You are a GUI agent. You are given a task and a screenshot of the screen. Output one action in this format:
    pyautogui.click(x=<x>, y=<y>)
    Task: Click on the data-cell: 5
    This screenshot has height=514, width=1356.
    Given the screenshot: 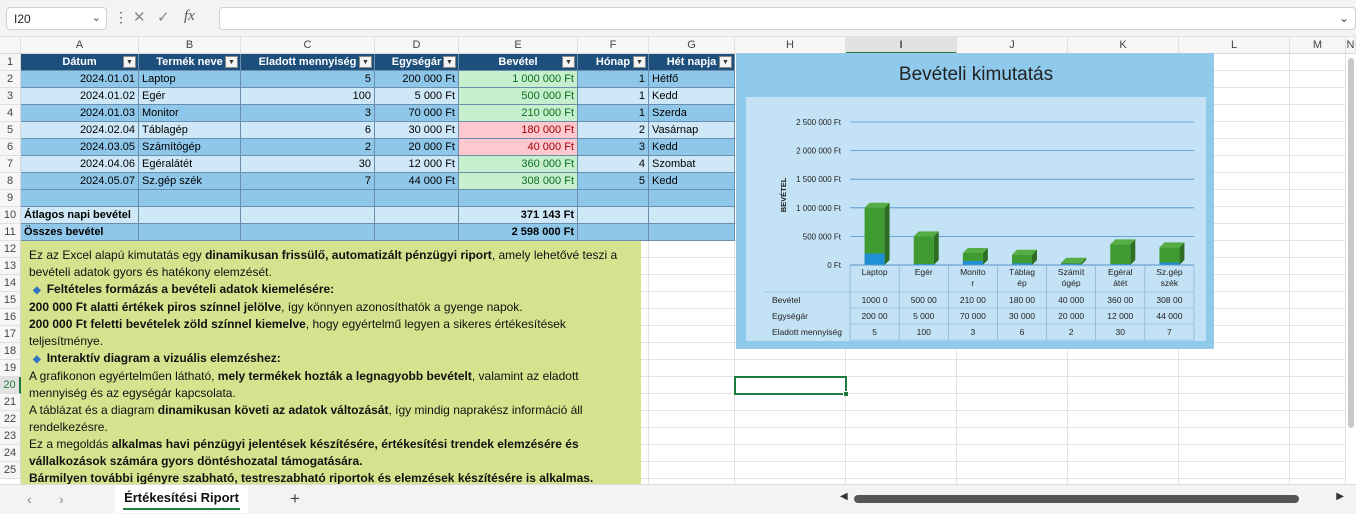 What is the action you would take?
    pyautogui.click(x=613, y=181)
    